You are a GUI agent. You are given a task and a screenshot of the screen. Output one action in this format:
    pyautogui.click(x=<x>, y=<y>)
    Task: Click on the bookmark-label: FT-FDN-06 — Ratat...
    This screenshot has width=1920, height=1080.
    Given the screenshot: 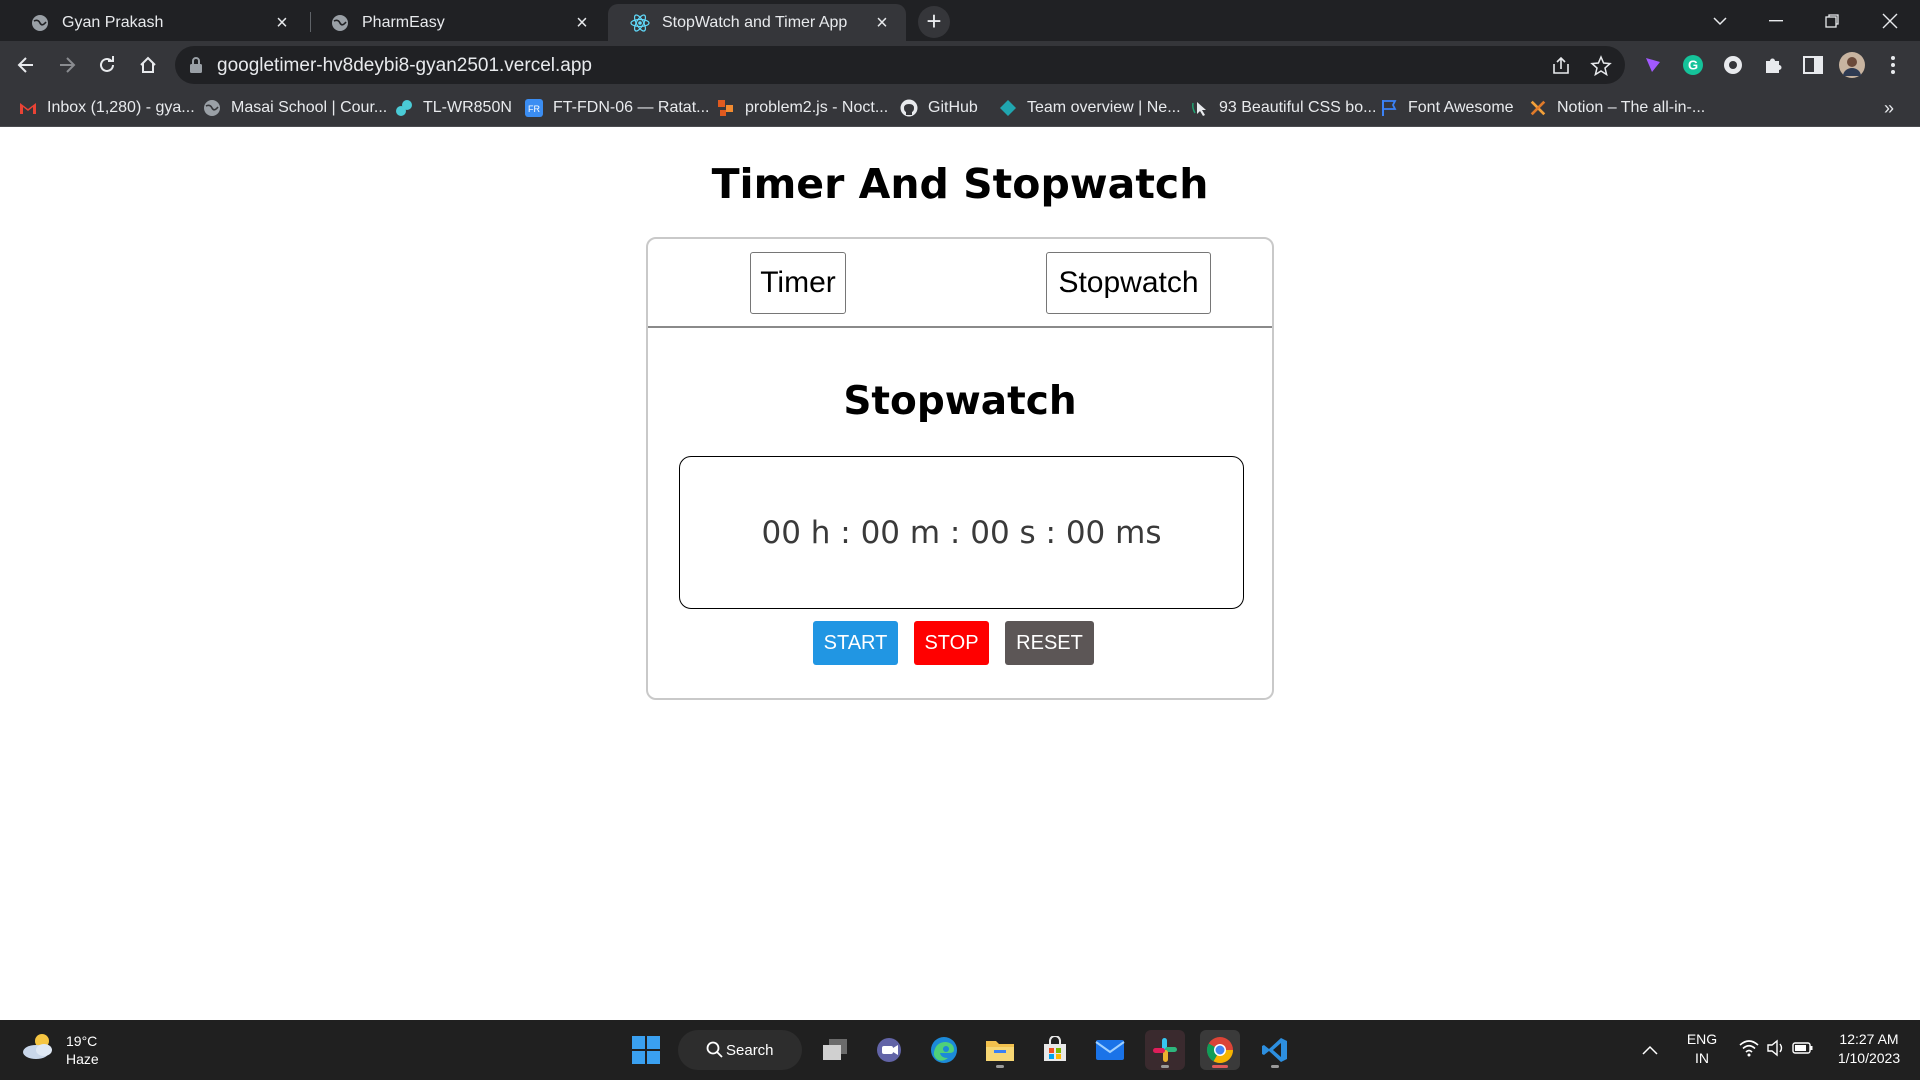 What is the action you would take?
    pyautogui.click(x=631, y=107)
    